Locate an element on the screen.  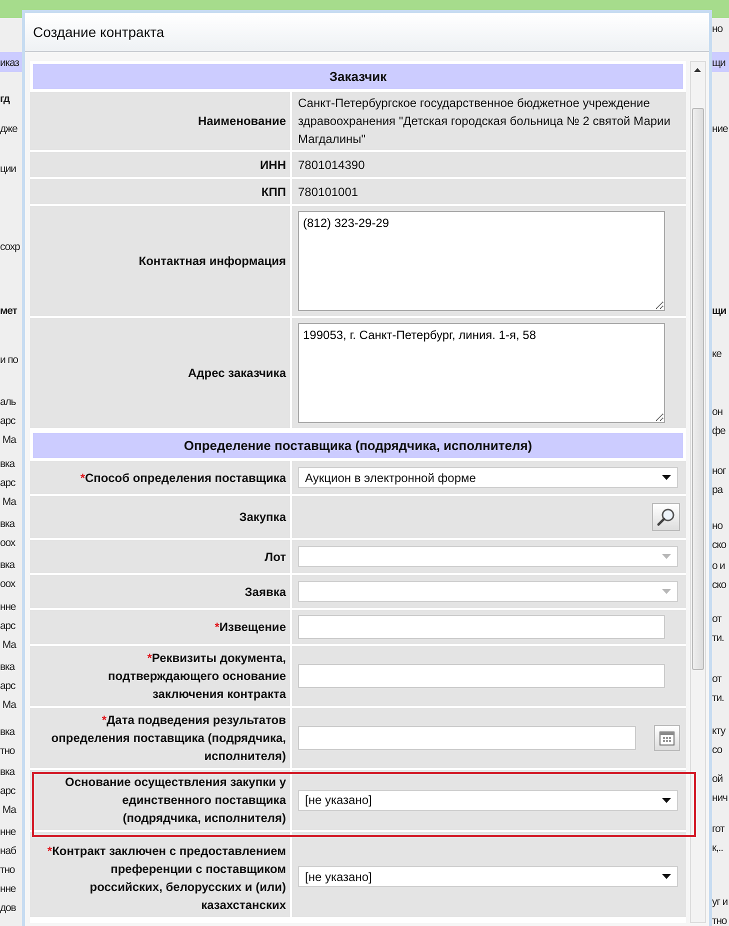
background-text: иказ is located at coordinates (10, 63).